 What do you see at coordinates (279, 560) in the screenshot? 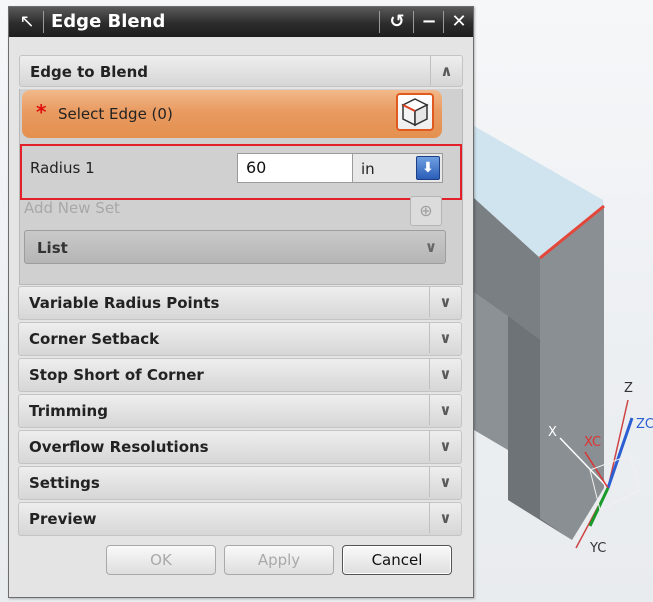
I see `apply-button: Apply` at bounding box center [279, 560].